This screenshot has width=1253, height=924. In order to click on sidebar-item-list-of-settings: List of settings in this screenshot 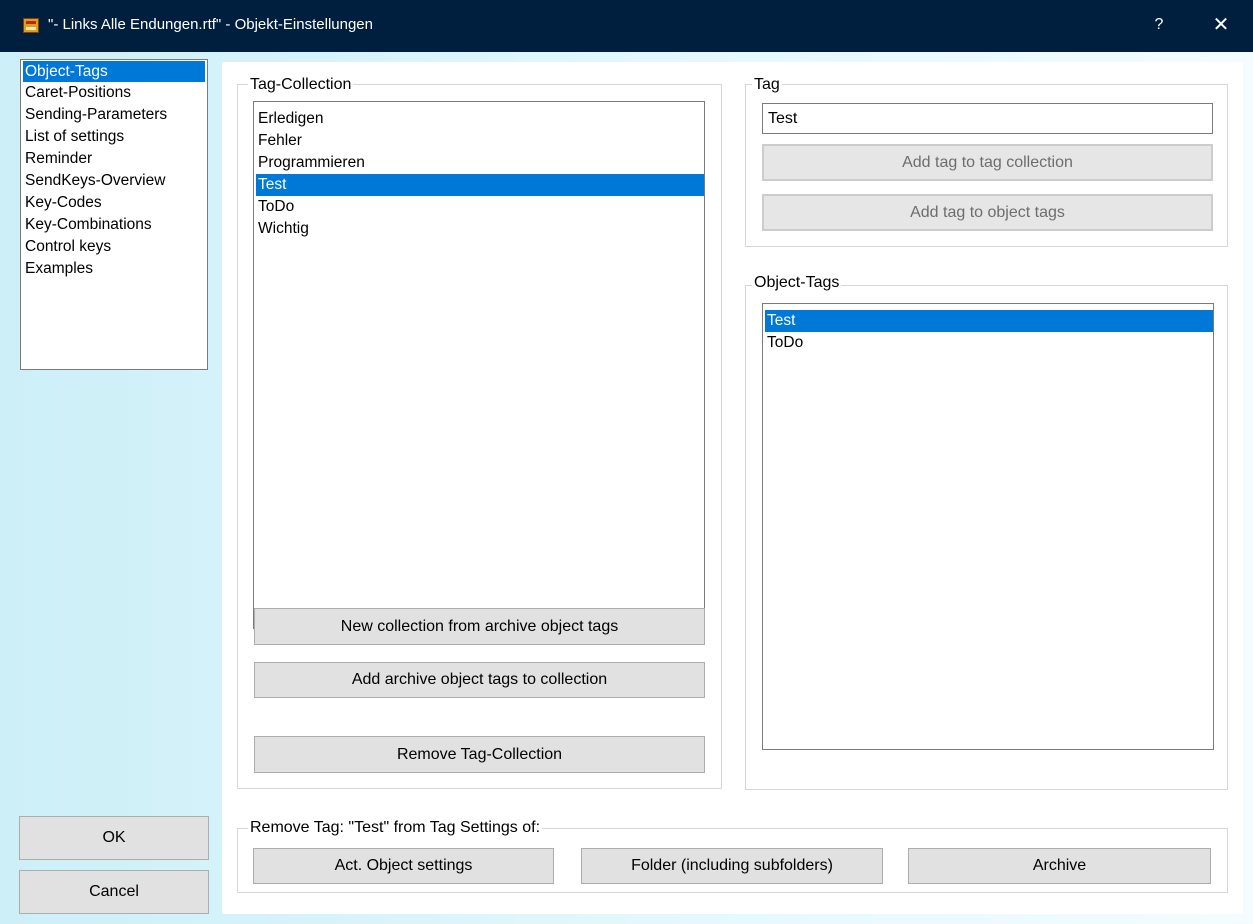, I will do `click(73, 136)`.